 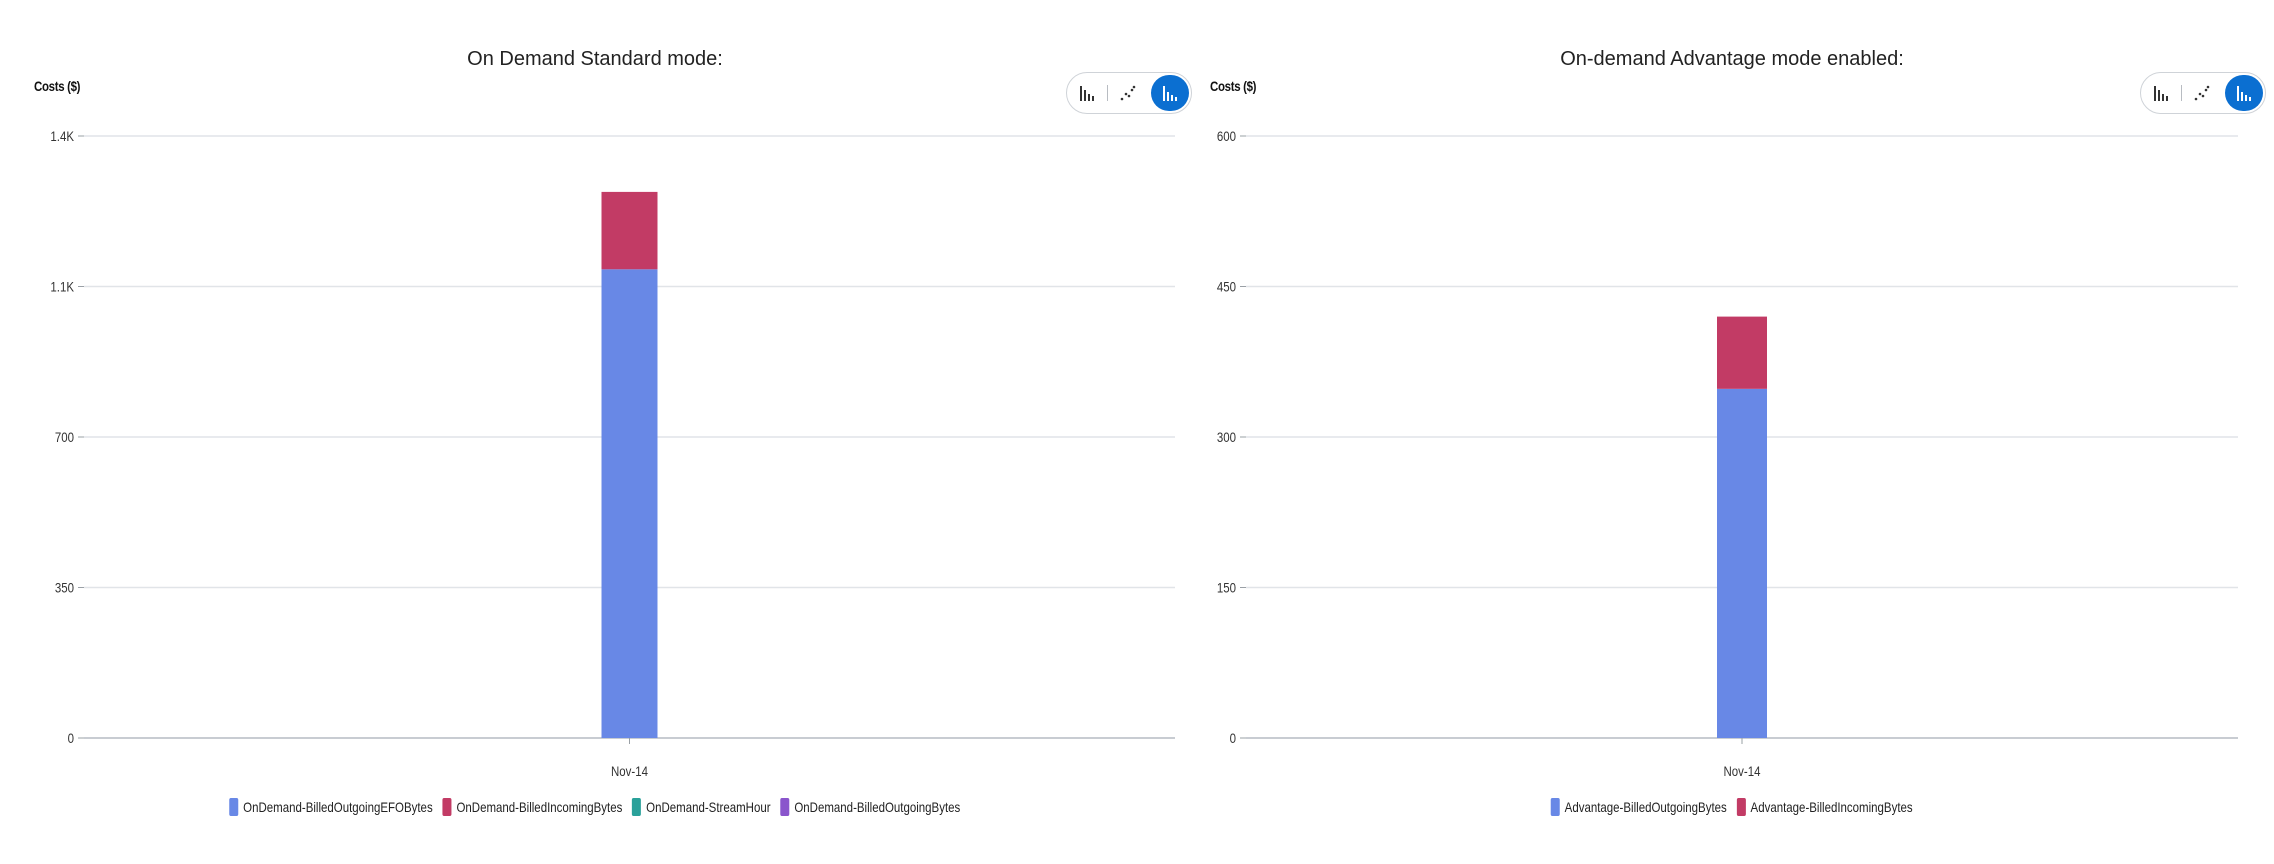 I want to click on legend-item: Advantage-BilledIncomingBytes, so click(x=1824, y=807).